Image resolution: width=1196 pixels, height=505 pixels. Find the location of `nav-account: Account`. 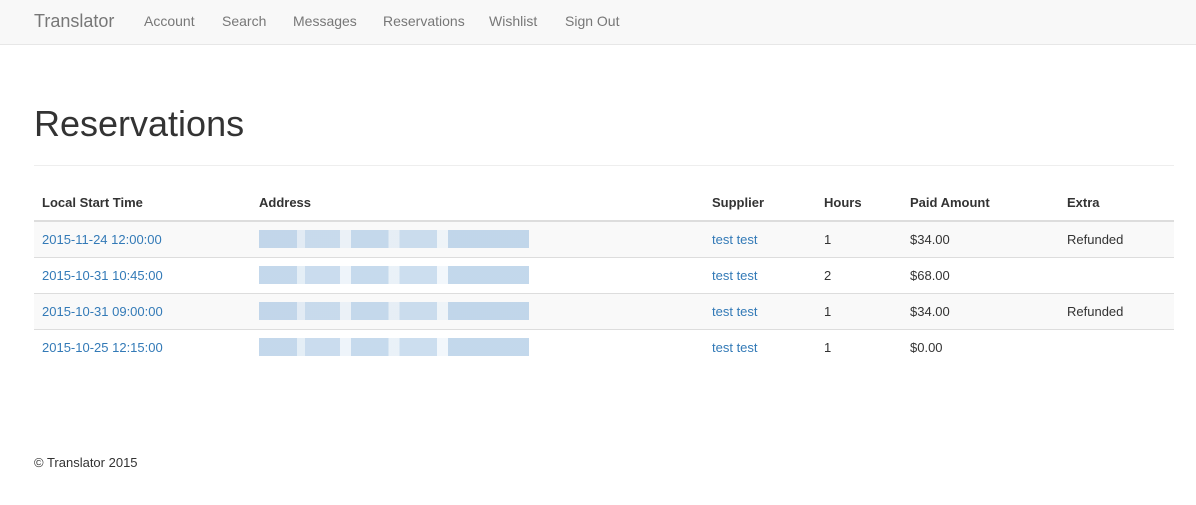

nav-account: Account is located at coordinates (169, 21).